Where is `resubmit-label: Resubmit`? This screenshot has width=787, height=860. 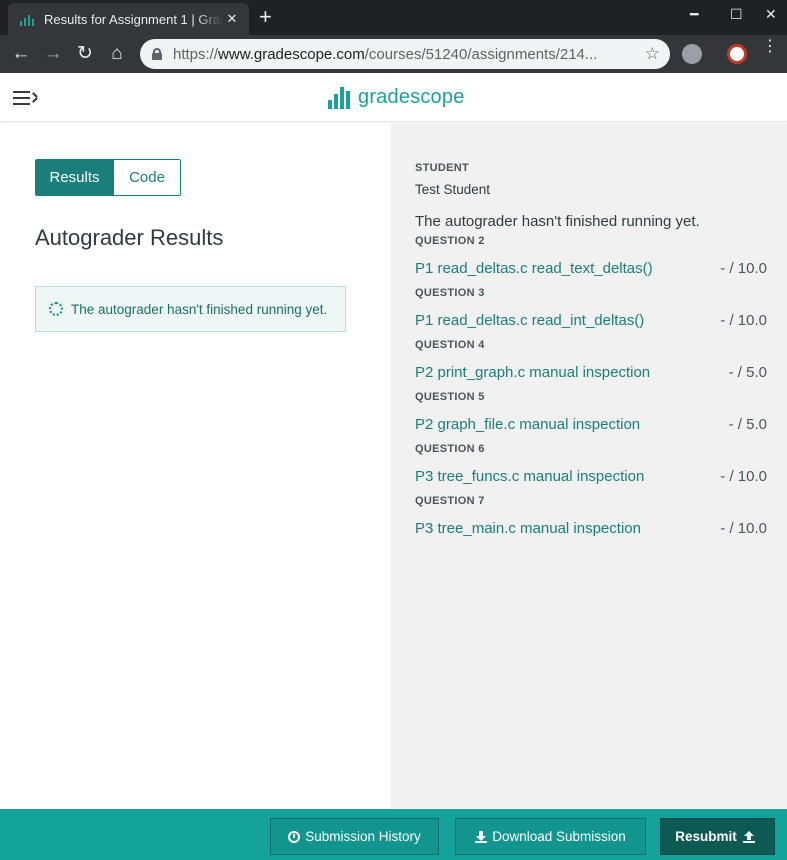 resubmit-label: Resubmit is located at coordinates (706, 836).